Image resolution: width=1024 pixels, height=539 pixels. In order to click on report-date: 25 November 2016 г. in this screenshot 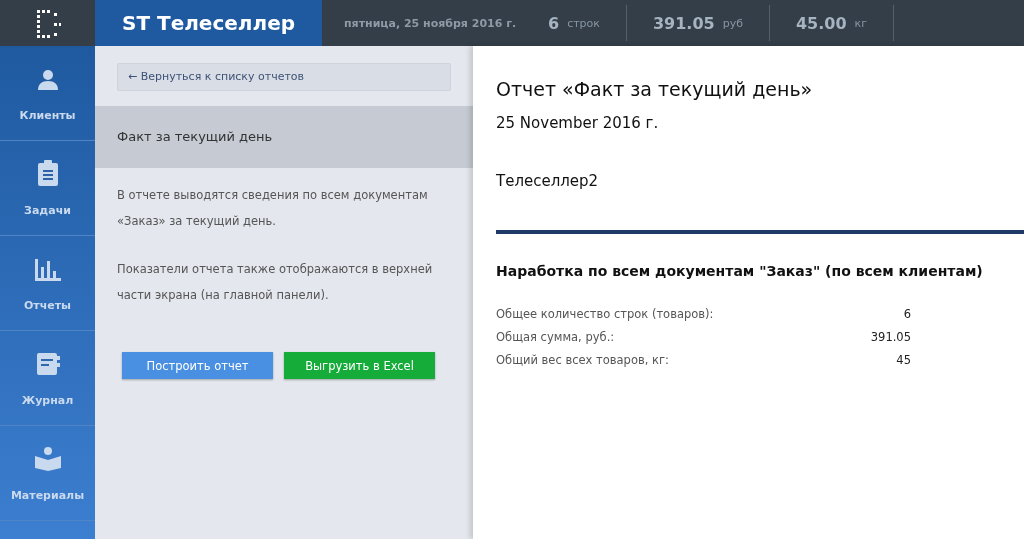, I will do `click(578, 123)`.